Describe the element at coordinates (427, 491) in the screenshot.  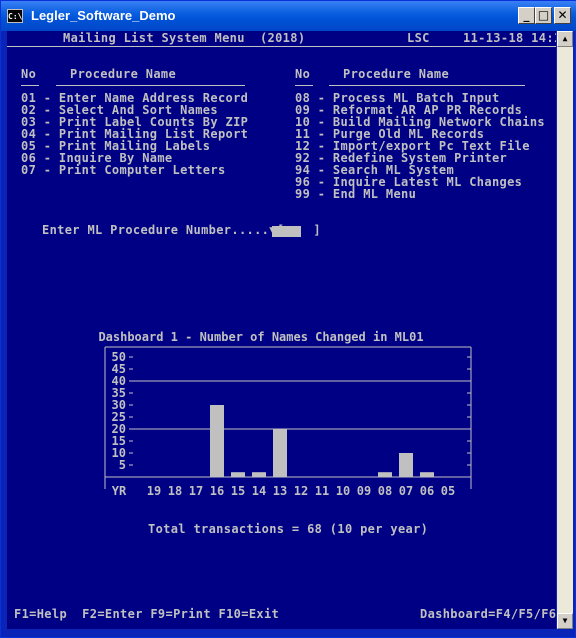
I see `x-tick-label: 06` at that location.